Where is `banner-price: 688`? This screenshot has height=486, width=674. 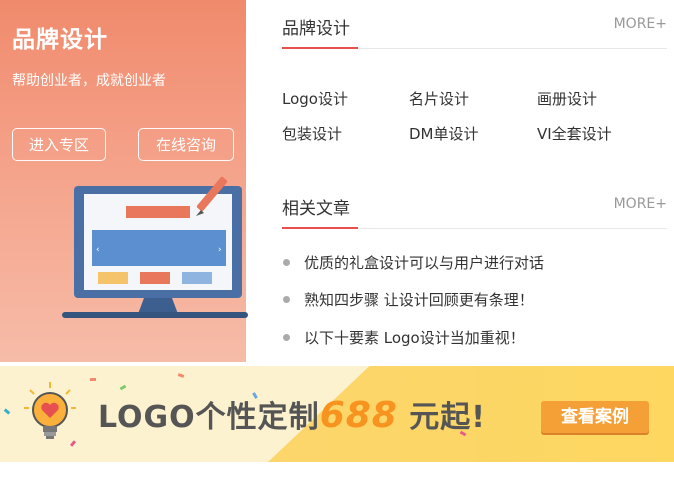
banner-price: 688 is located at coordinates (358, 415).